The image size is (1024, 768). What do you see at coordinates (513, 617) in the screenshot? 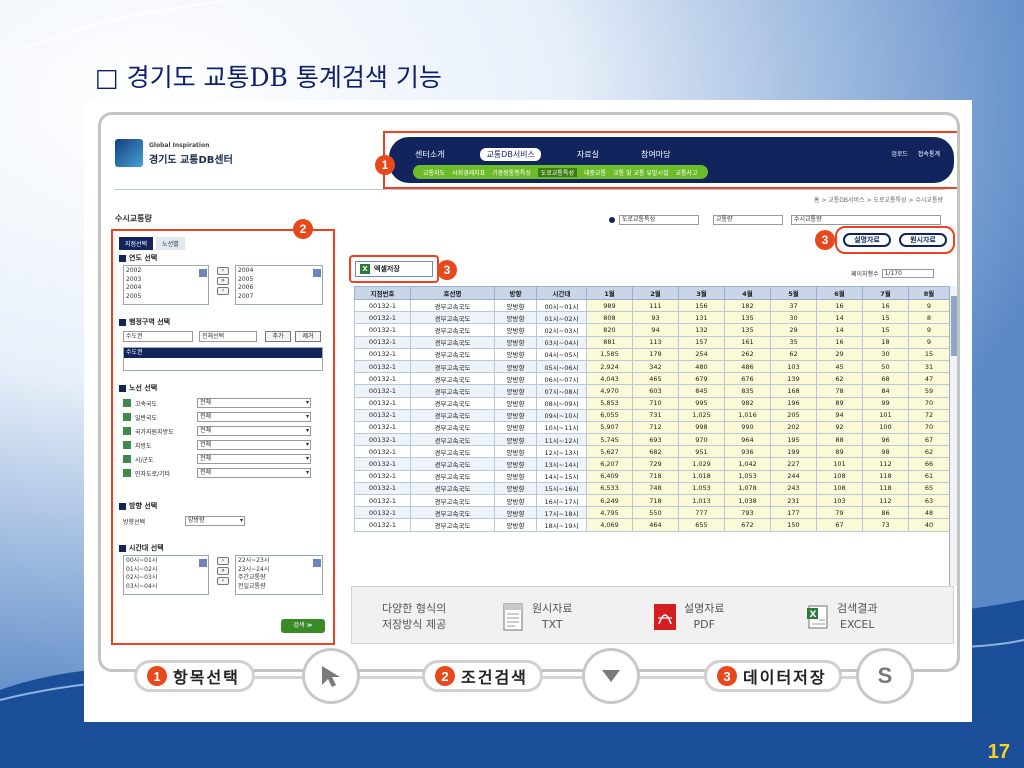
I see `txt-document-icon` at bounding box center [513, 617].